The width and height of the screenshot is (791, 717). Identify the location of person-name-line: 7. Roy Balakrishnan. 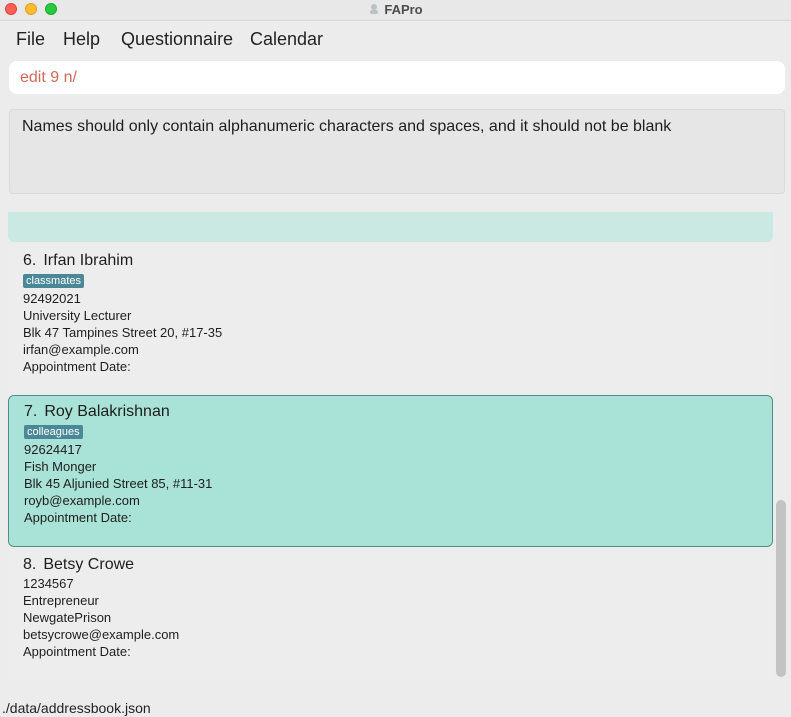
(390, 412).